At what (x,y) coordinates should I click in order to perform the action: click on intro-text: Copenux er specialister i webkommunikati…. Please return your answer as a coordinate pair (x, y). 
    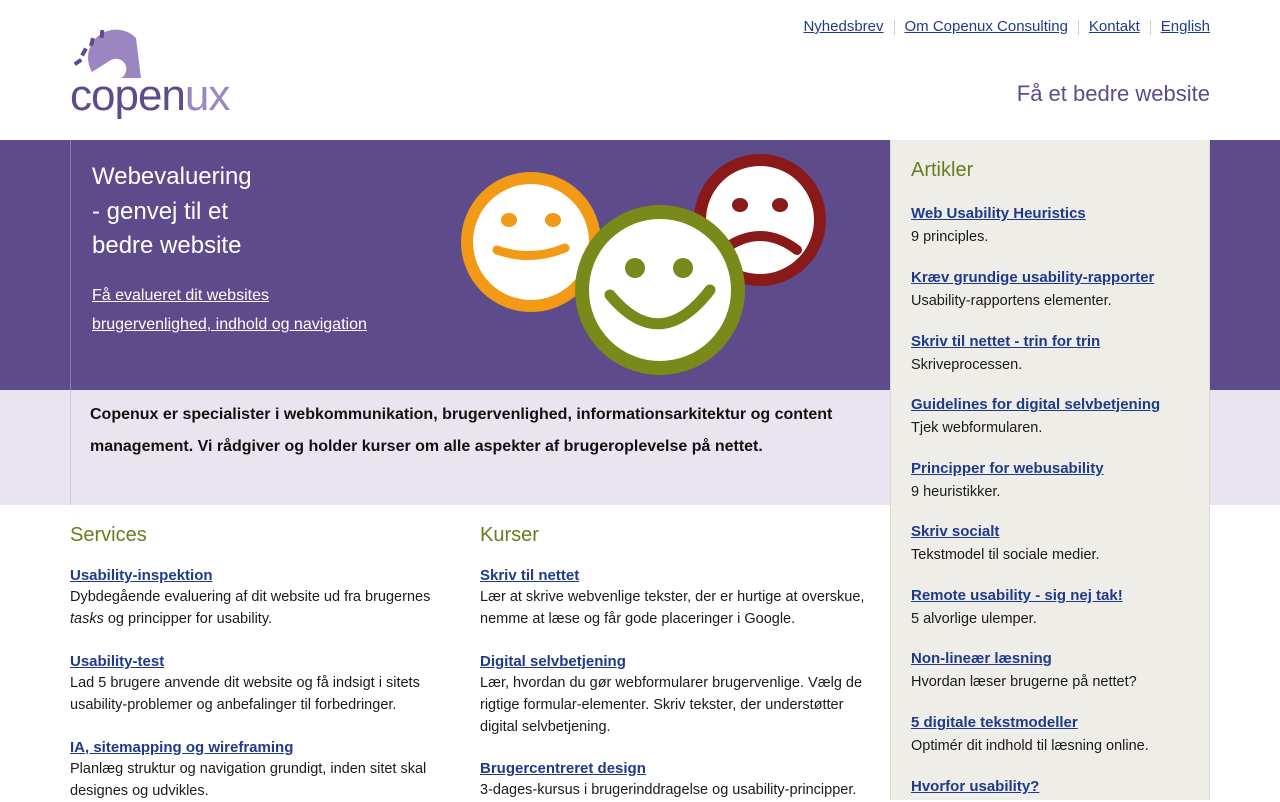
    Looking at the image, I should click on (461, 430).